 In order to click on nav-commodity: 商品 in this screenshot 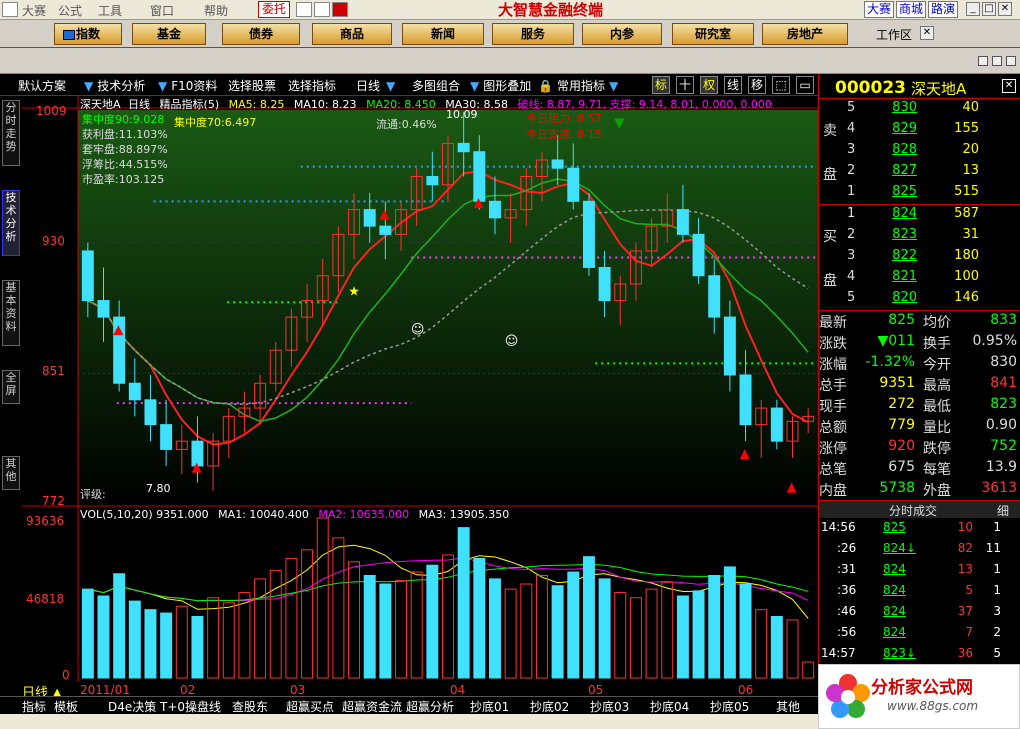, I will do `click(352, 34)`.